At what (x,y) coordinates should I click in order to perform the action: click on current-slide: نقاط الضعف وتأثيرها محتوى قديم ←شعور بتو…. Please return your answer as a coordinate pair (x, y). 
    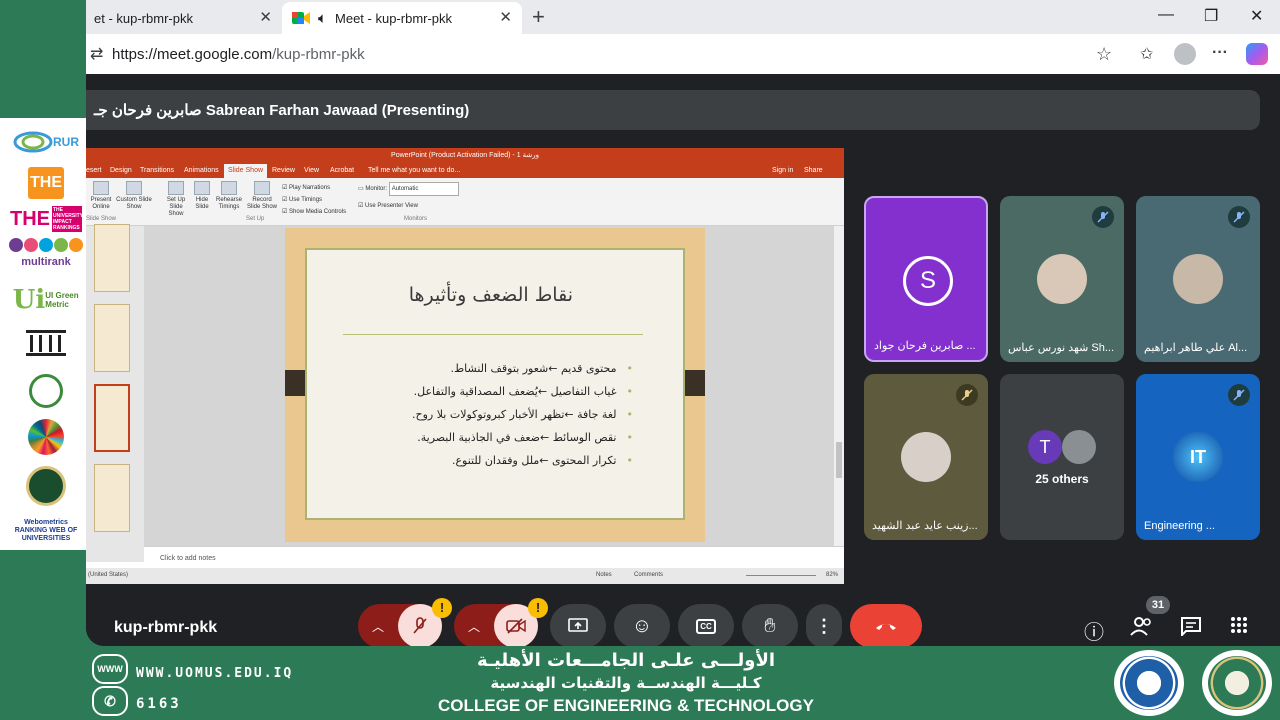
    Looking at the image, I should click on (495, 385).